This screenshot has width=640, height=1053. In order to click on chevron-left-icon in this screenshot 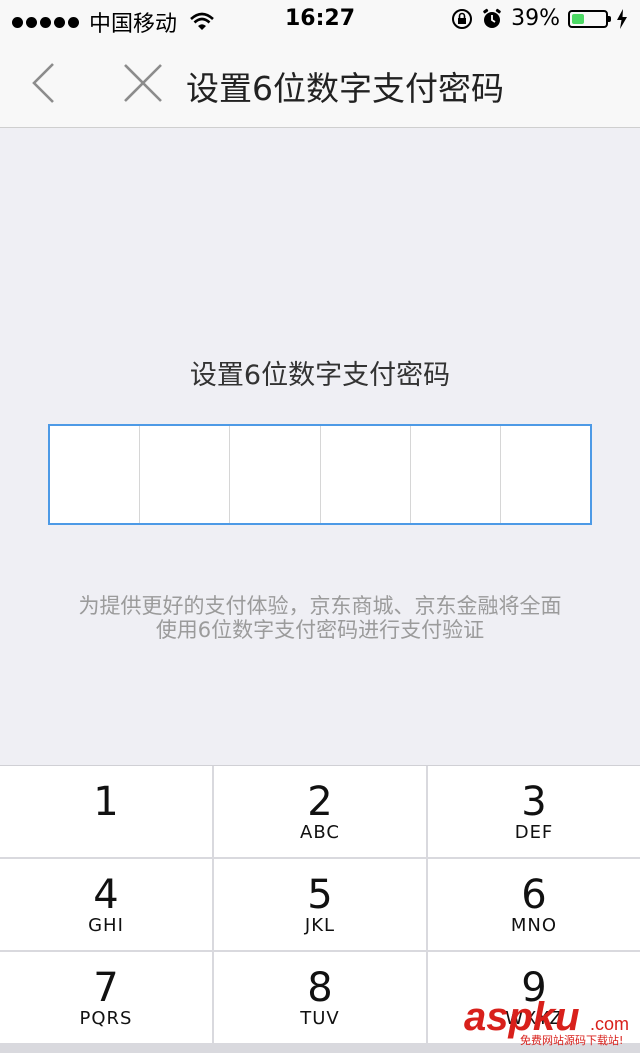, I will do `click(43, 83)`.